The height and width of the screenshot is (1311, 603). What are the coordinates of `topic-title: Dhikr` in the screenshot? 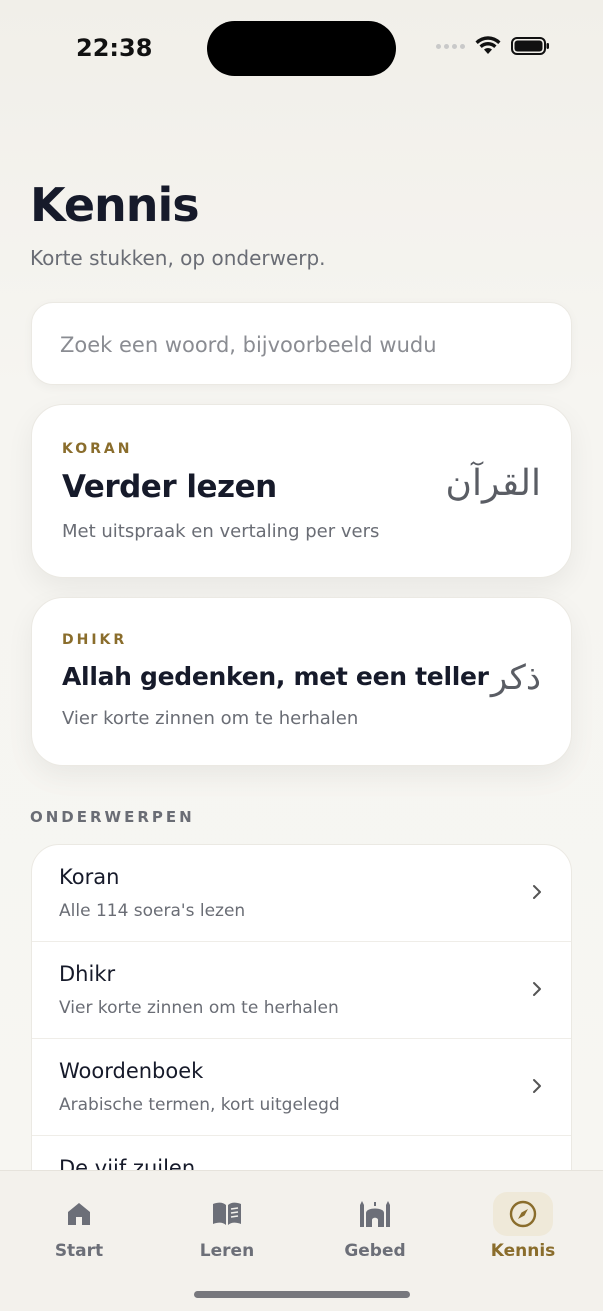 It's located at (87, 974).